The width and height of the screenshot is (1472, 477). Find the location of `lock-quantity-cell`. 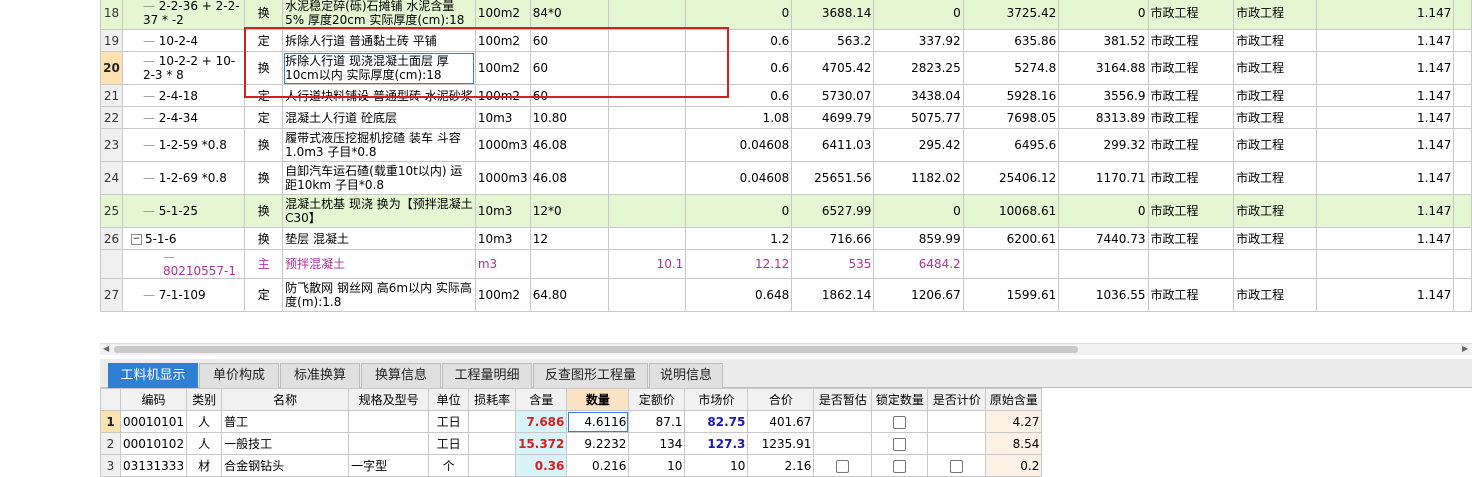

lock-quantity-cell is located at coordinates (900, 421).